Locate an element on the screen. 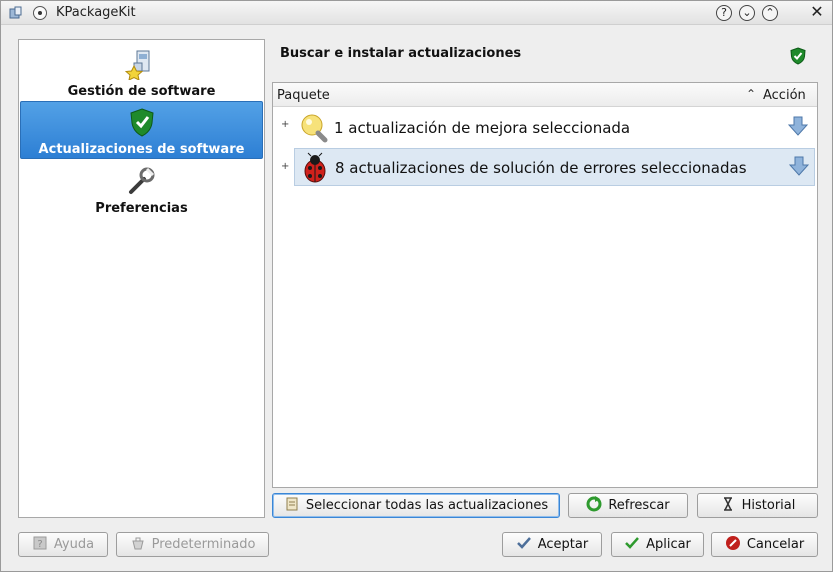  sort-indicator-icon: ⌃ is located at coordinates (751, 94).